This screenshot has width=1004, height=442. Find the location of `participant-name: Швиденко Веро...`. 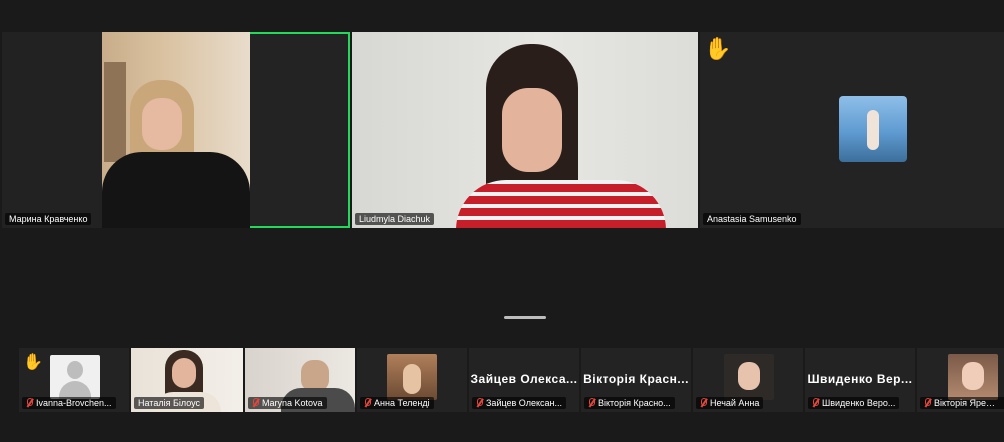

participant-name: Швиденко Веро... is located at coordinates (854, 403).